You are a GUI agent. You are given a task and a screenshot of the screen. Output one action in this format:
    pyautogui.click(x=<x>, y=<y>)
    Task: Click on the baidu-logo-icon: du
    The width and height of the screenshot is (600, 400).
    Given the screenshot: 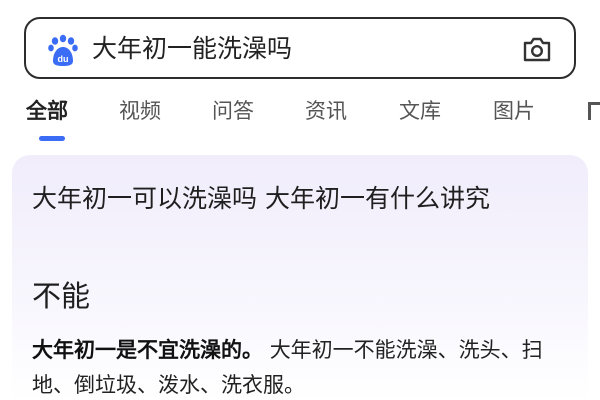 What is the action you would take?
    pyautogui.click(x=63, y=50)
    